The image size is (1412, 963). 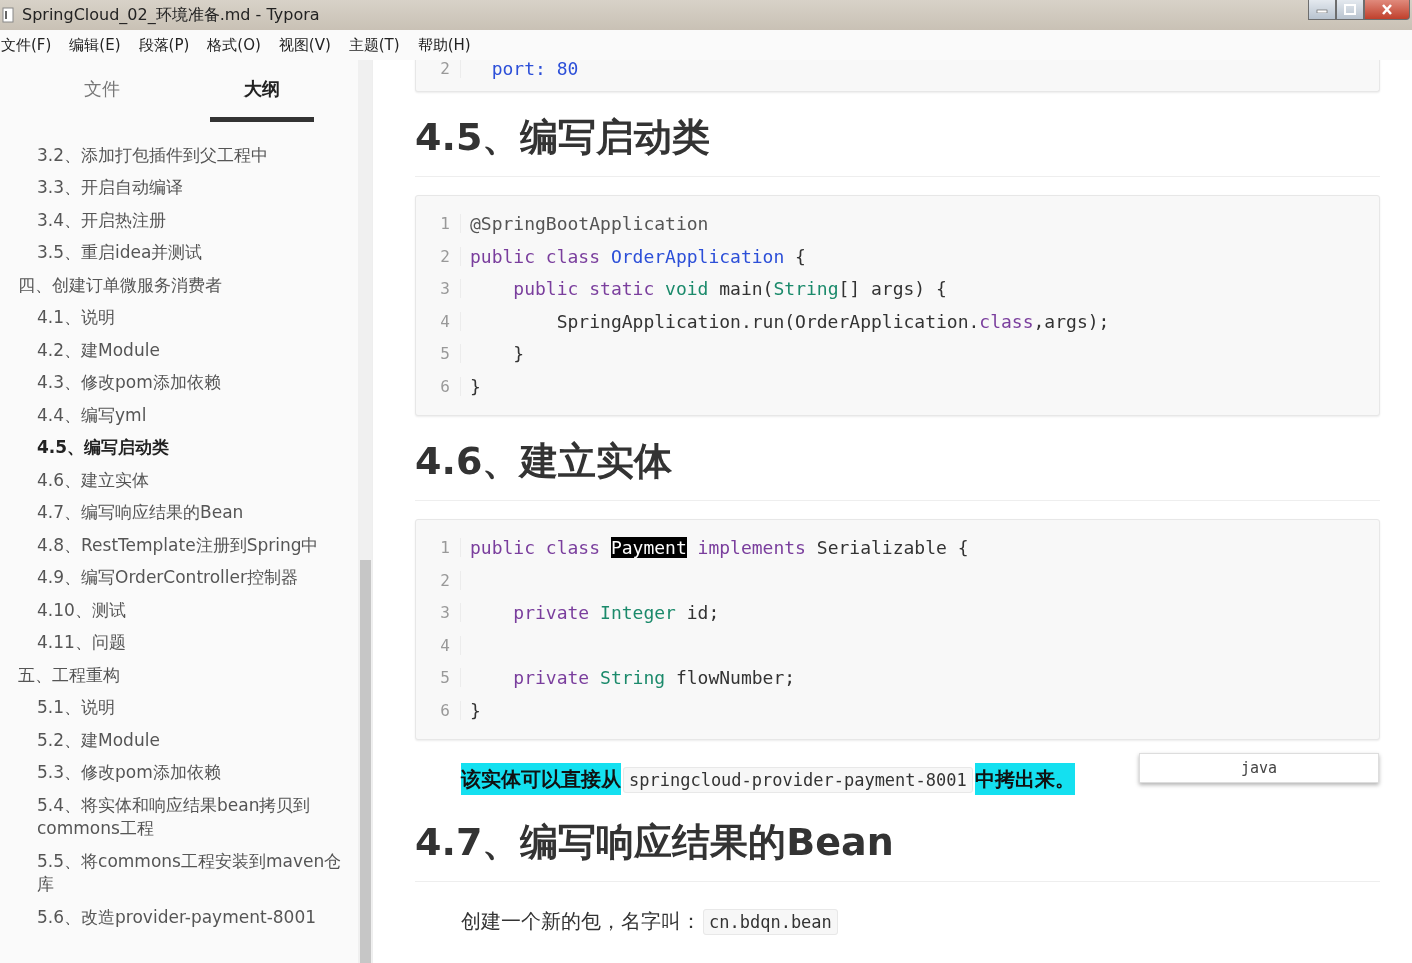 What do you see at coordinates (308, 45) in the screenshot?
I see `menu-item: 视图(V)` at bounding box center [308, 45].